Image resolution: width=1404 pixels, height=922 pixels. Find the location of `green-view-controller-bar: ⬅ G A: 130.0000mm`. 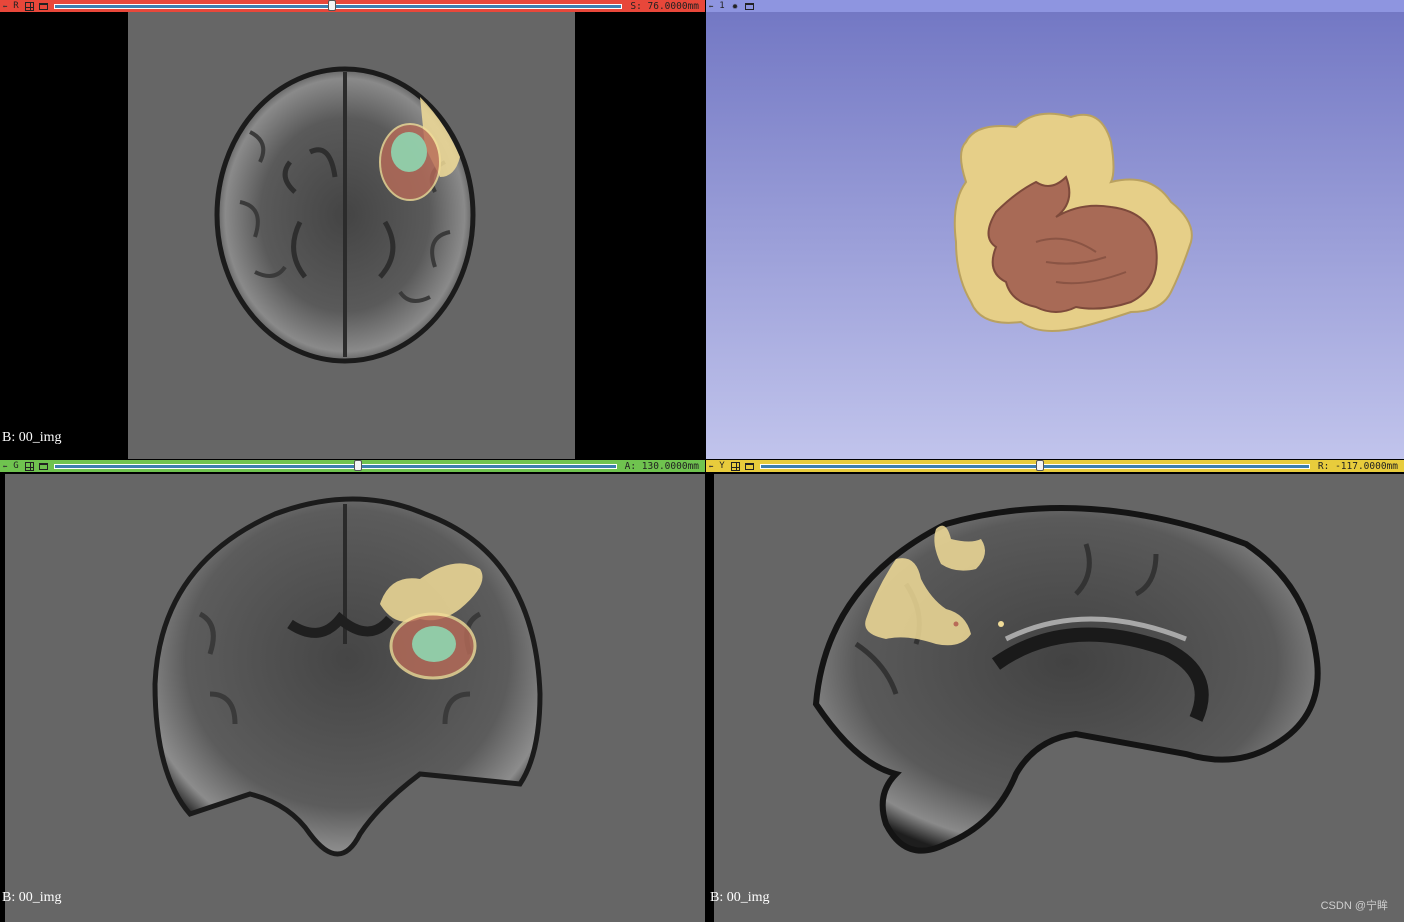

green-view-controller-bar: ⬅ G A: 130.0000mm is located at coordinates (352, 466).